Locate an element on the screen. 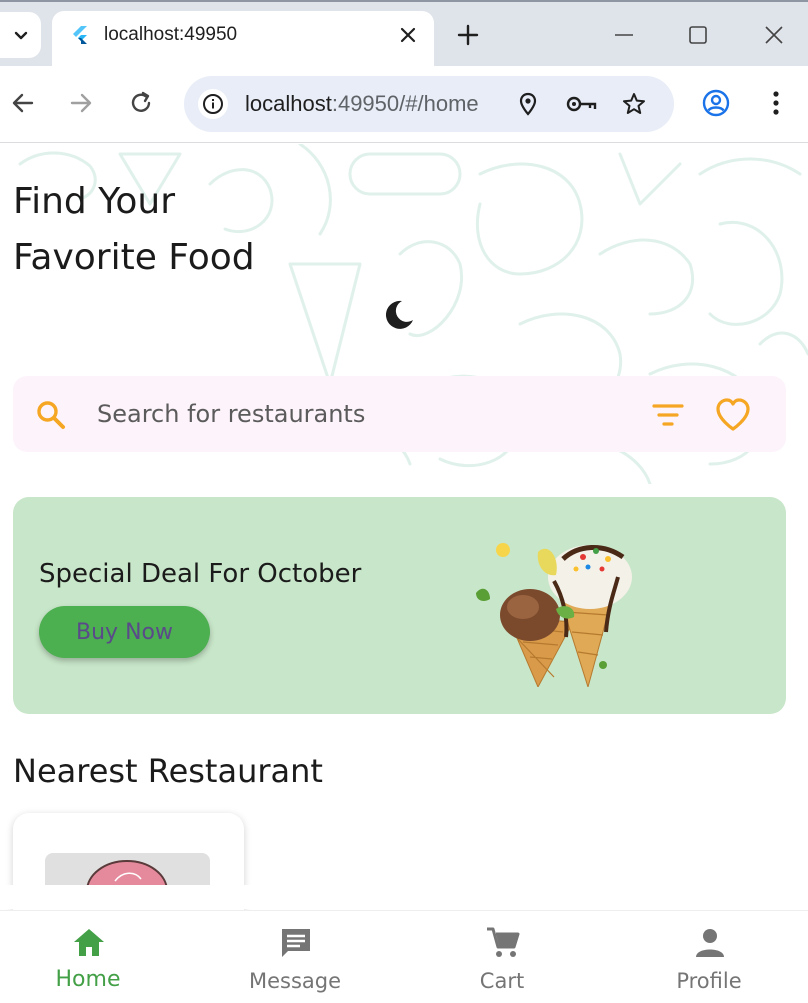  bookmark-star-icon is located at coordinates (634, 104).